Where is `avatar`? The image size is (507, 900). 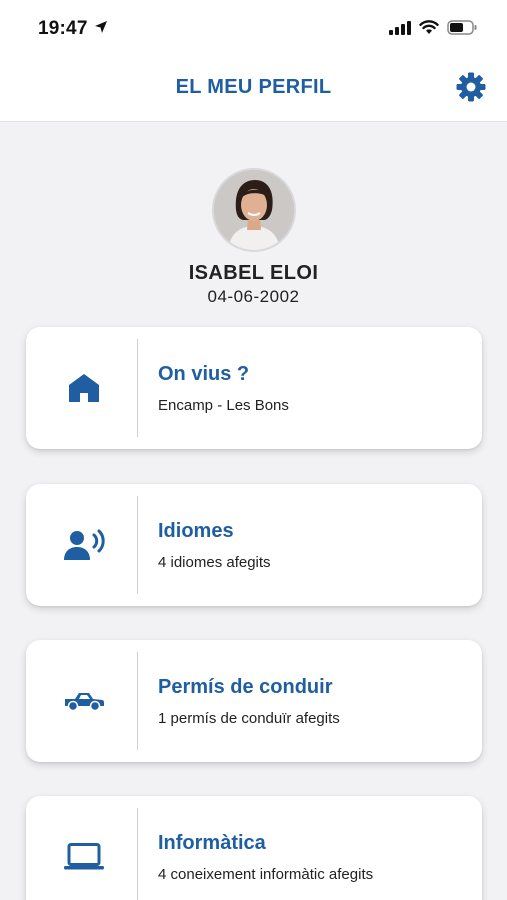 avatar is located at coordinates (253, 210).